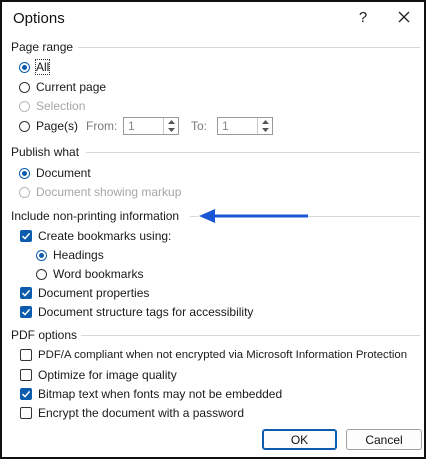 This screenshot has height=459, width=426. Describe the element at coordinates (141, 413) in the screenshot. I see `checkbox-encrypt-label: Encrypt the document with a password` at that location.